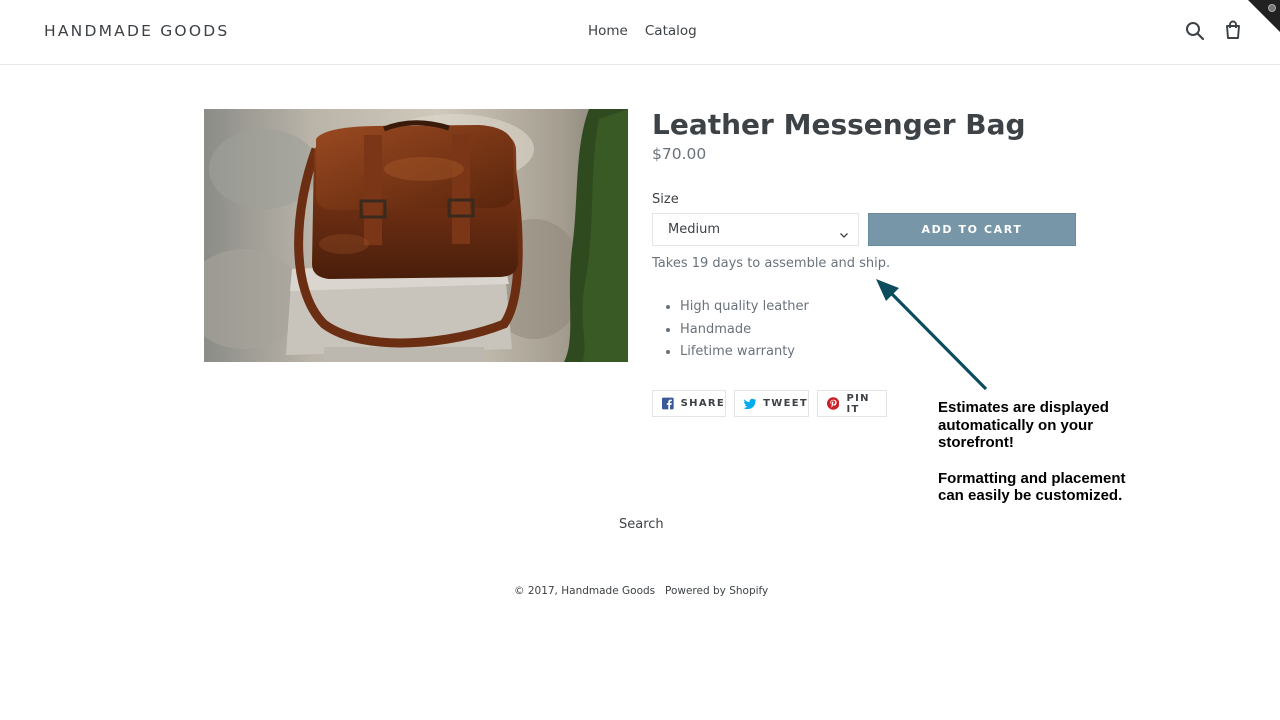 This screenshot has height=720, width=1280. Describe the element at coordinates (858, 403) in the screenshot. I see `share-label: PIN IT` at that location.